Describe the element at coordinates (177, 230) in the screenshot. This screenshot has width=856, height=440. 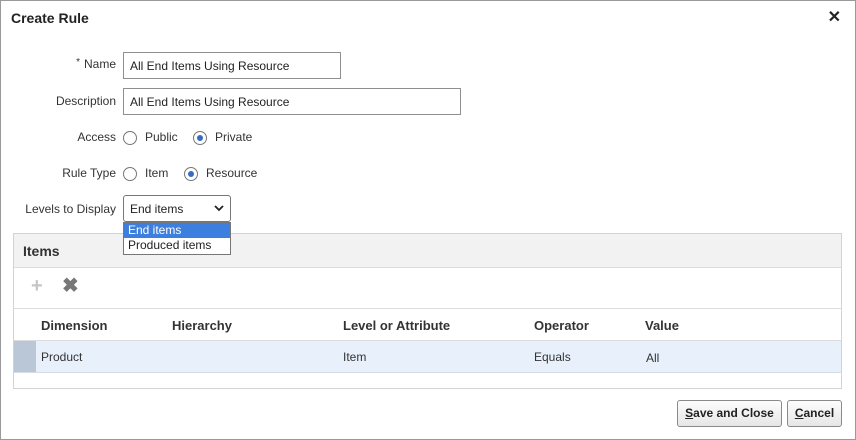
I see `levels-option-end-items: End items` at that location.